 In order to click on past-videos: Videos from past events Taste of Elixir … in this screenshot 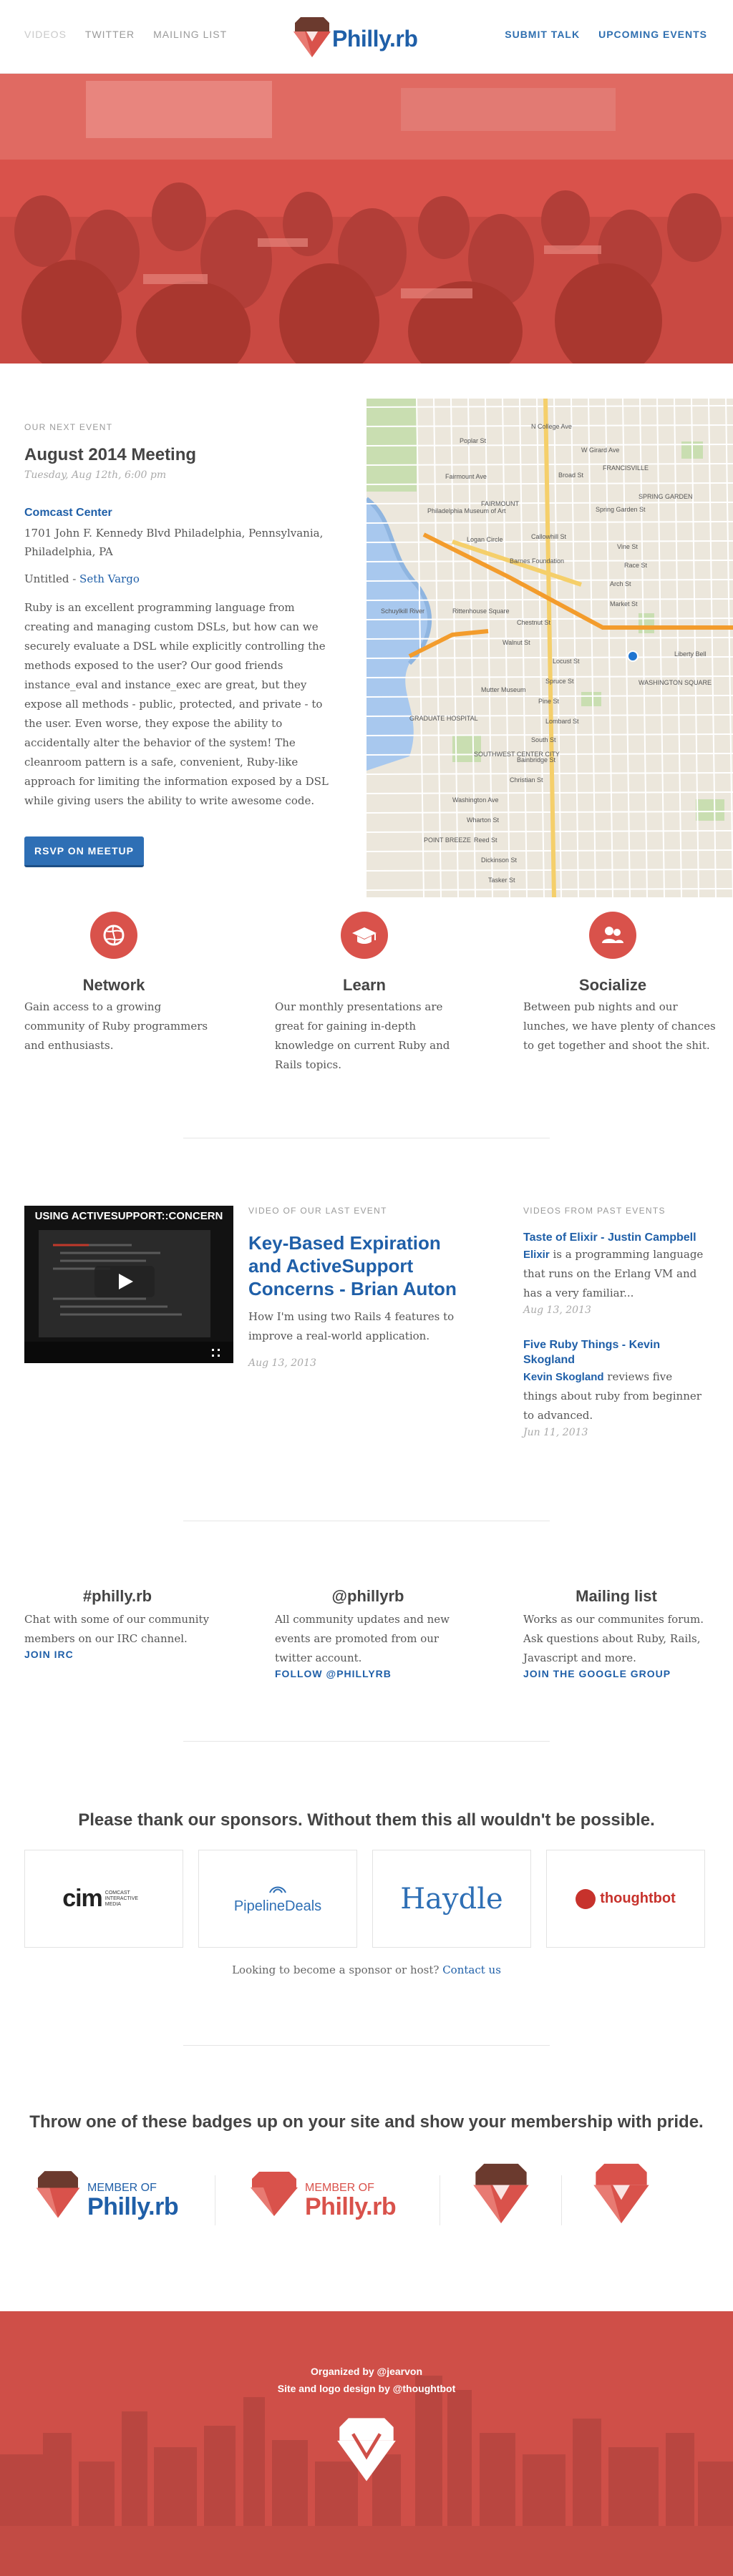, I will do `click(616, 1322)`.